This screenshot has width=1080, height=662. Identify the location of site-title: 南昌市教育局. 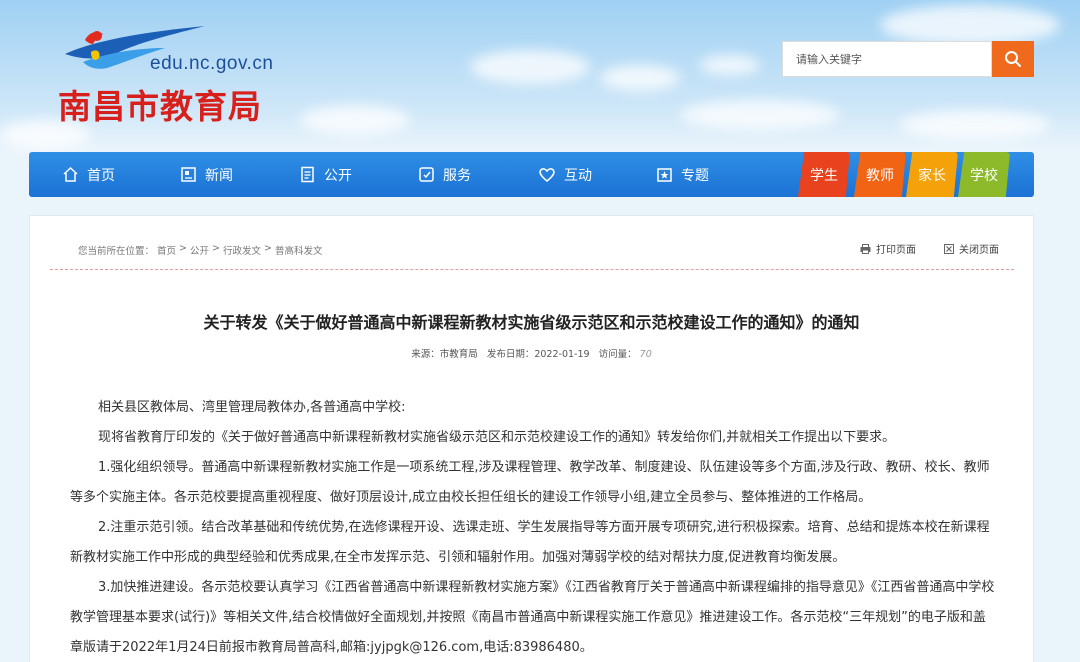
(160, 106).